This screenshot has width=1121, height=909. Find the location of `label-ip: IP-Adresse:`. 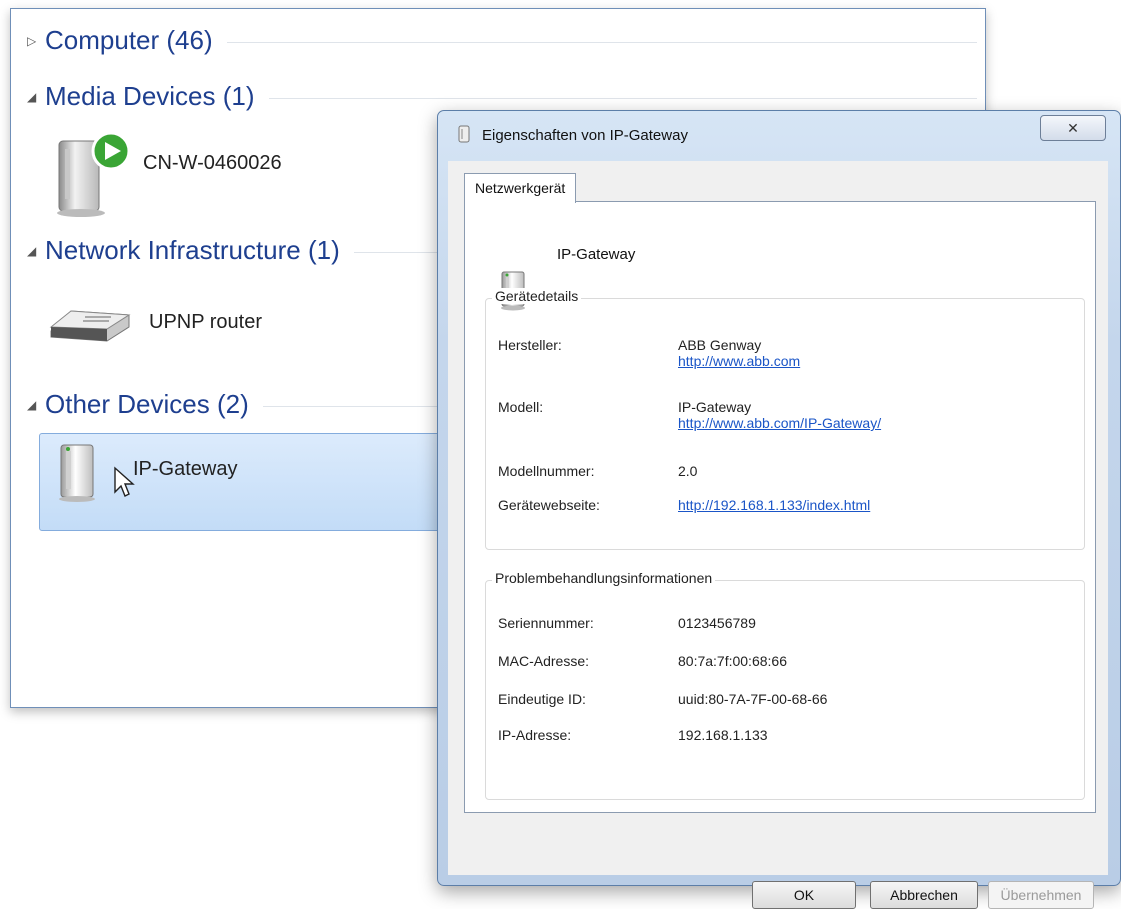

label-ip: IP-Adresse: is located at coordinates (535, 735).